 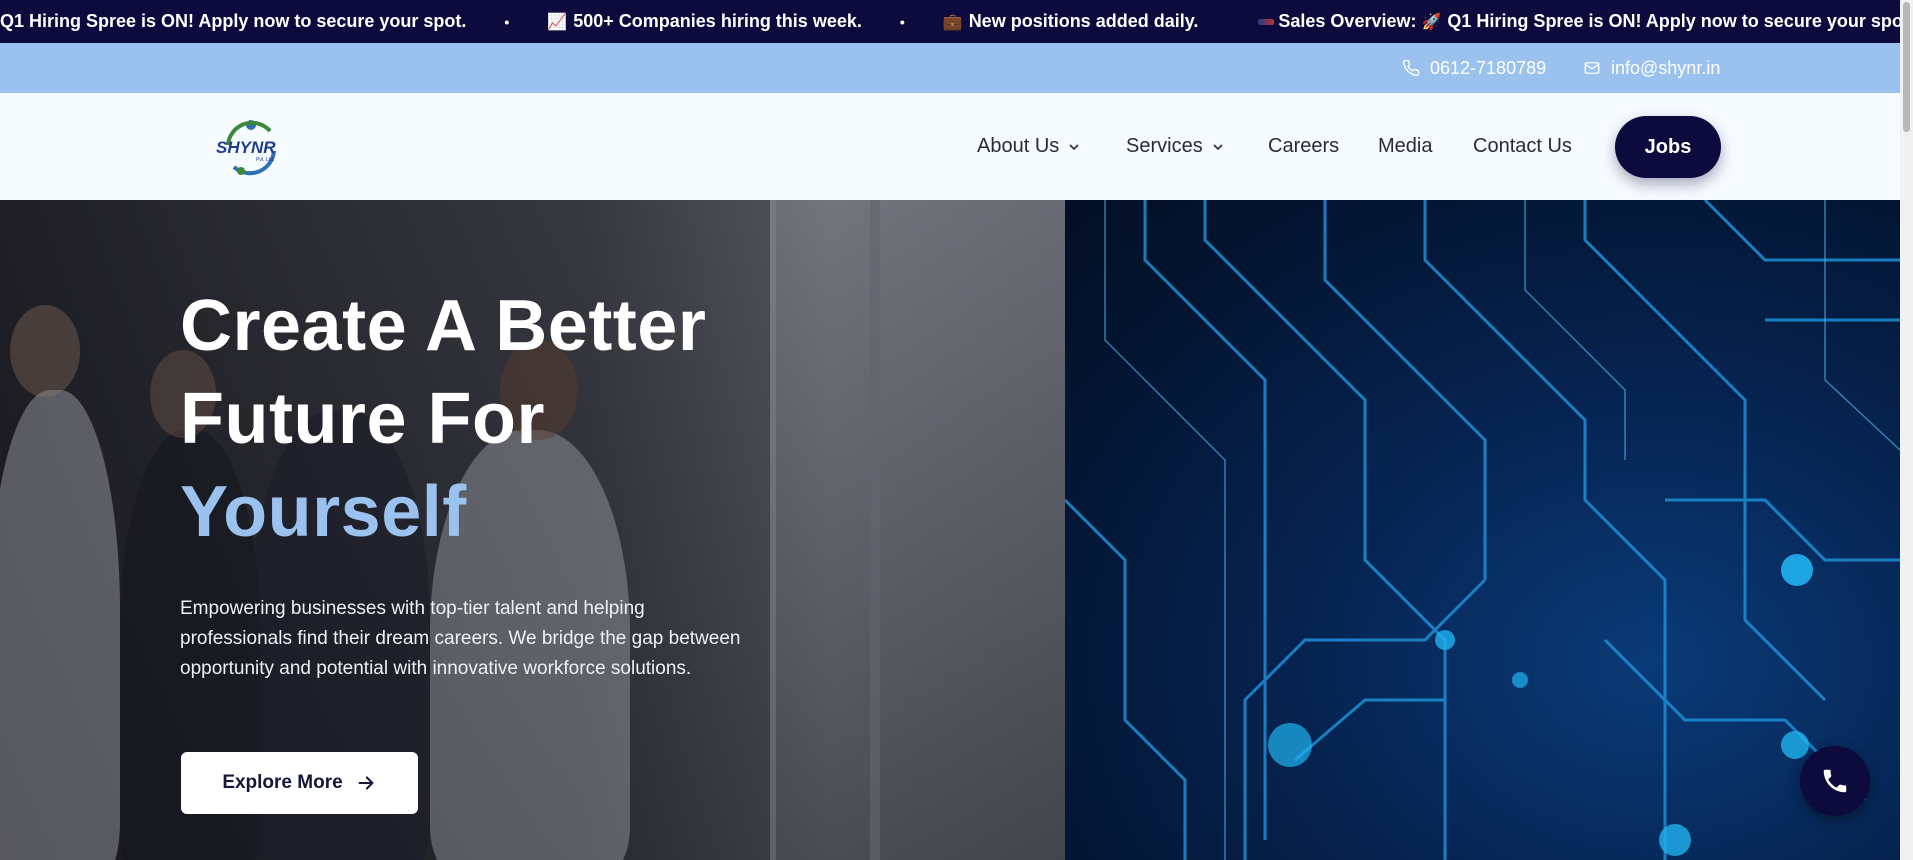 I want to click on window-mullion, so click(x=875, y=530).